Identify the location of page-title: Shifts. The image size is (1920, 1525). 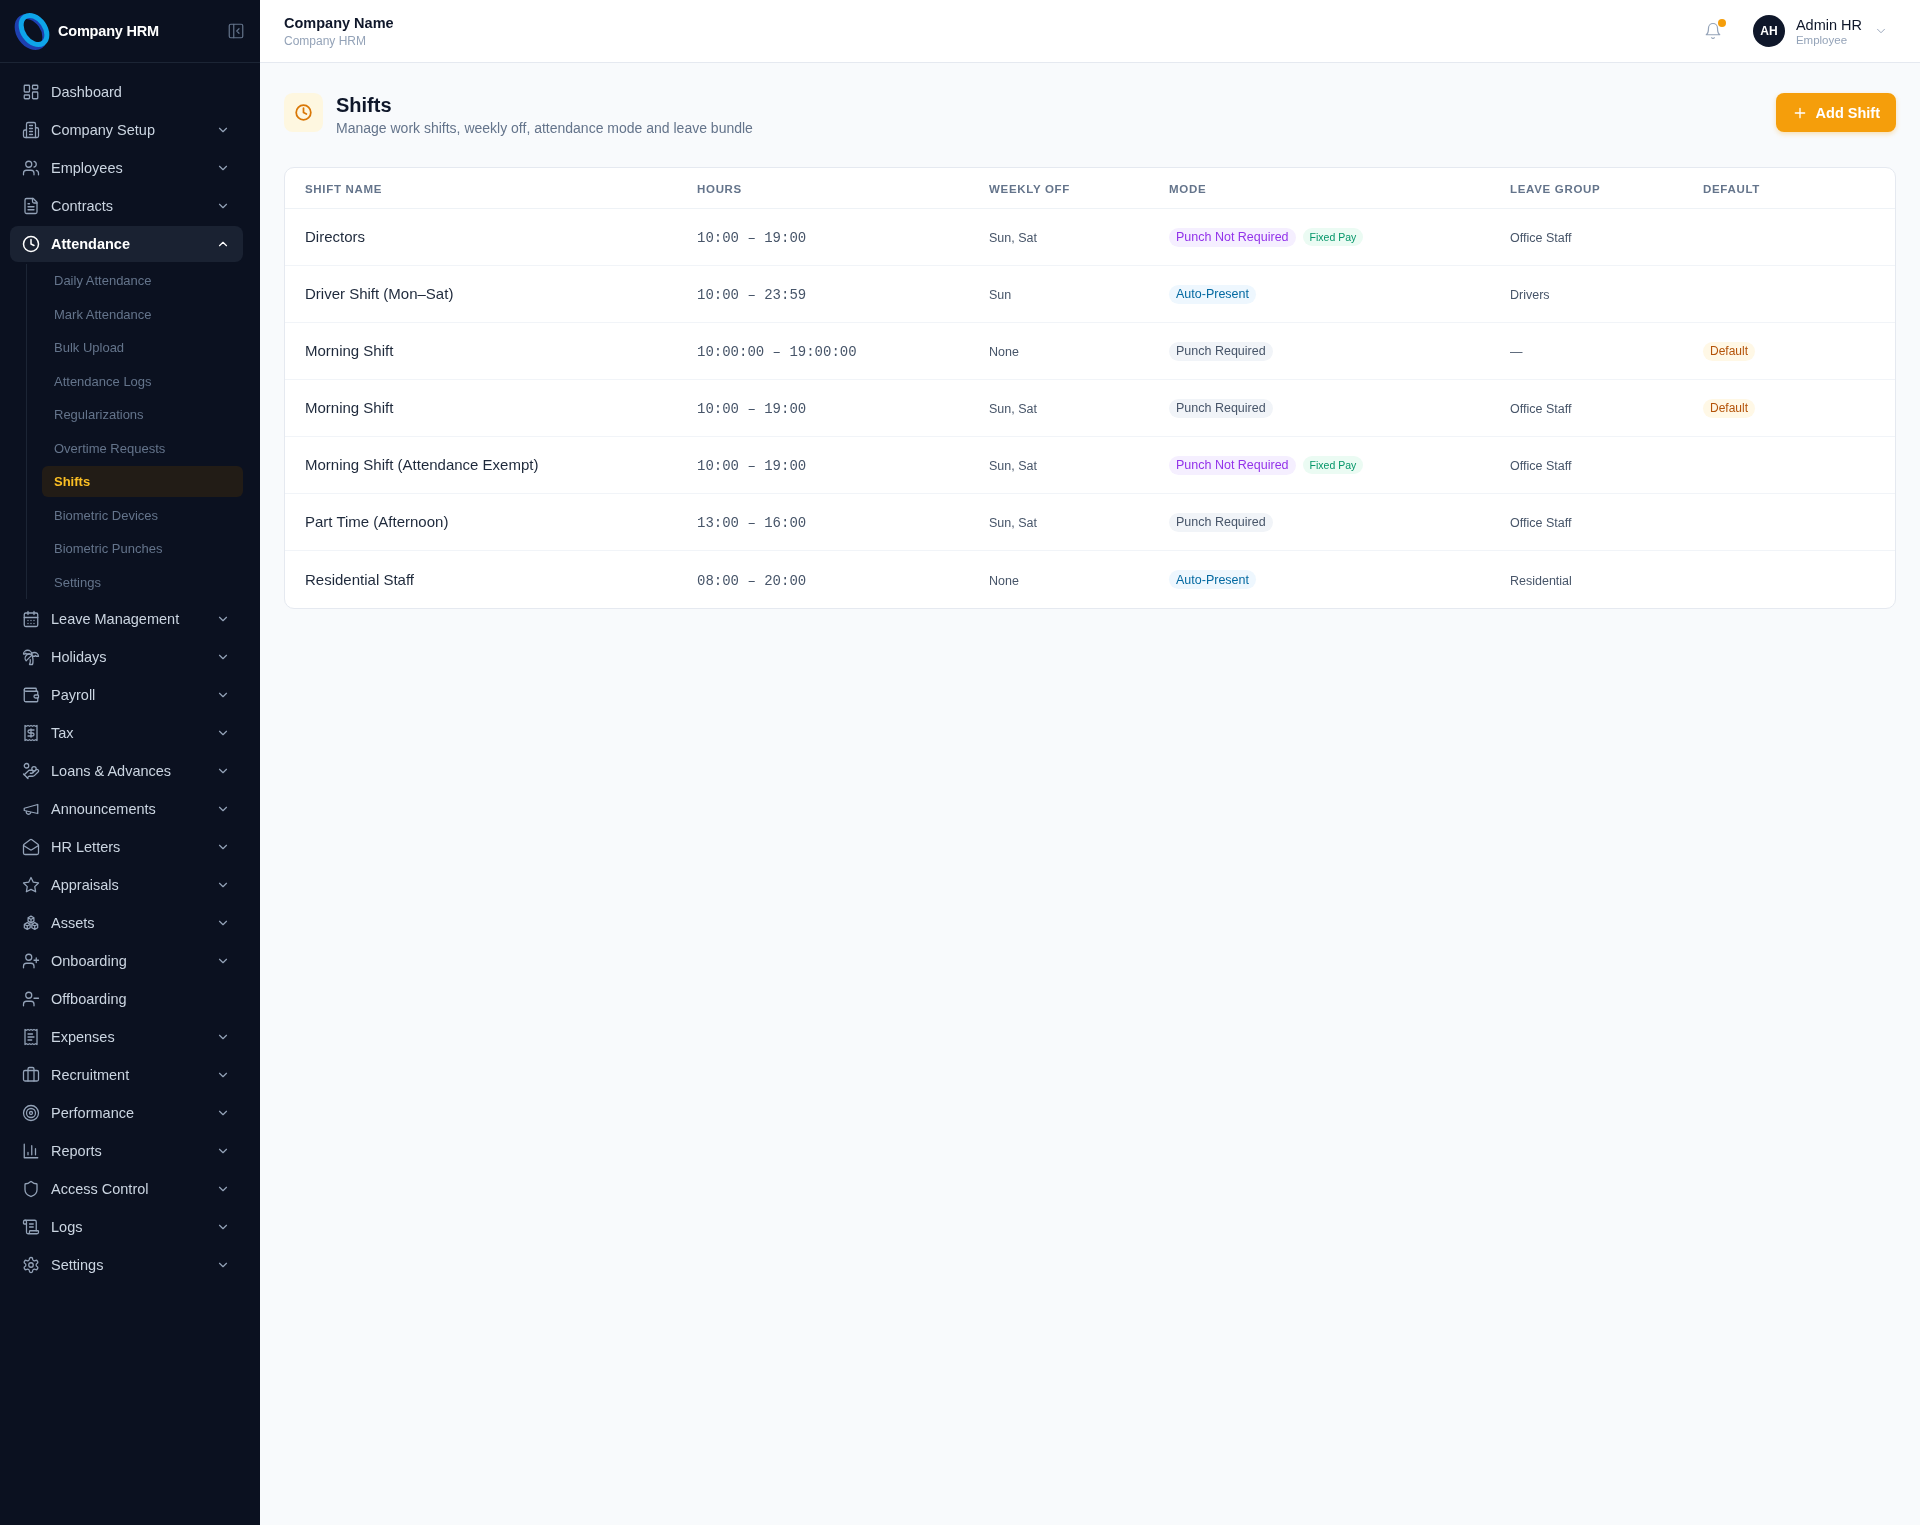
(364, 105).